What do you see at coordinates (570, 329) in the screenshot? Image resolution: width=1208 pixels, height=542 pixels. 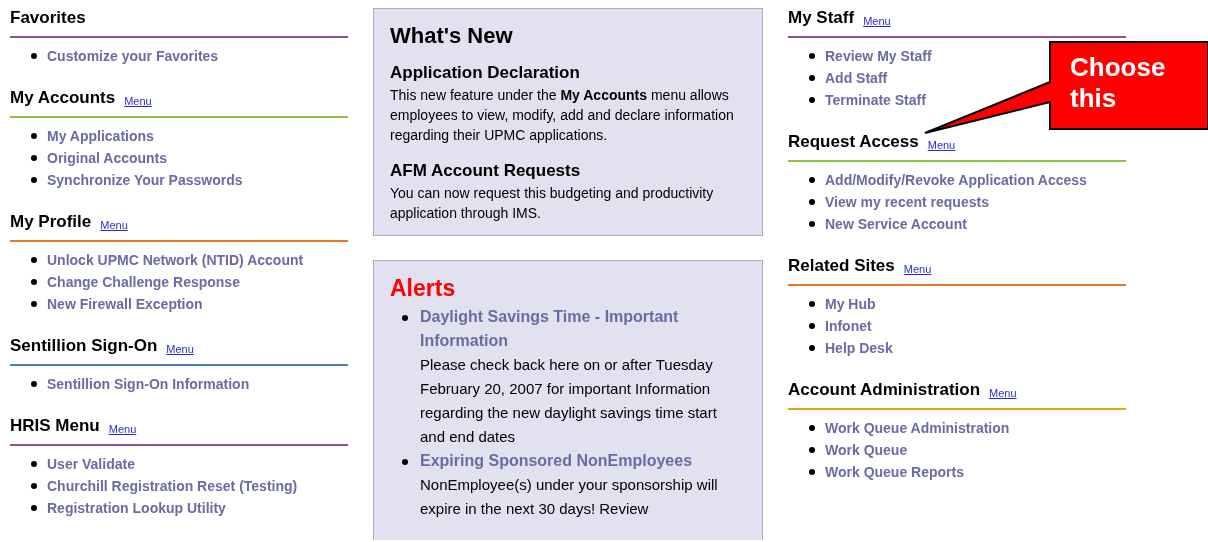 I see `alert-link: Daylight Savings Time - Important Information` at bounding box center [570, 329].